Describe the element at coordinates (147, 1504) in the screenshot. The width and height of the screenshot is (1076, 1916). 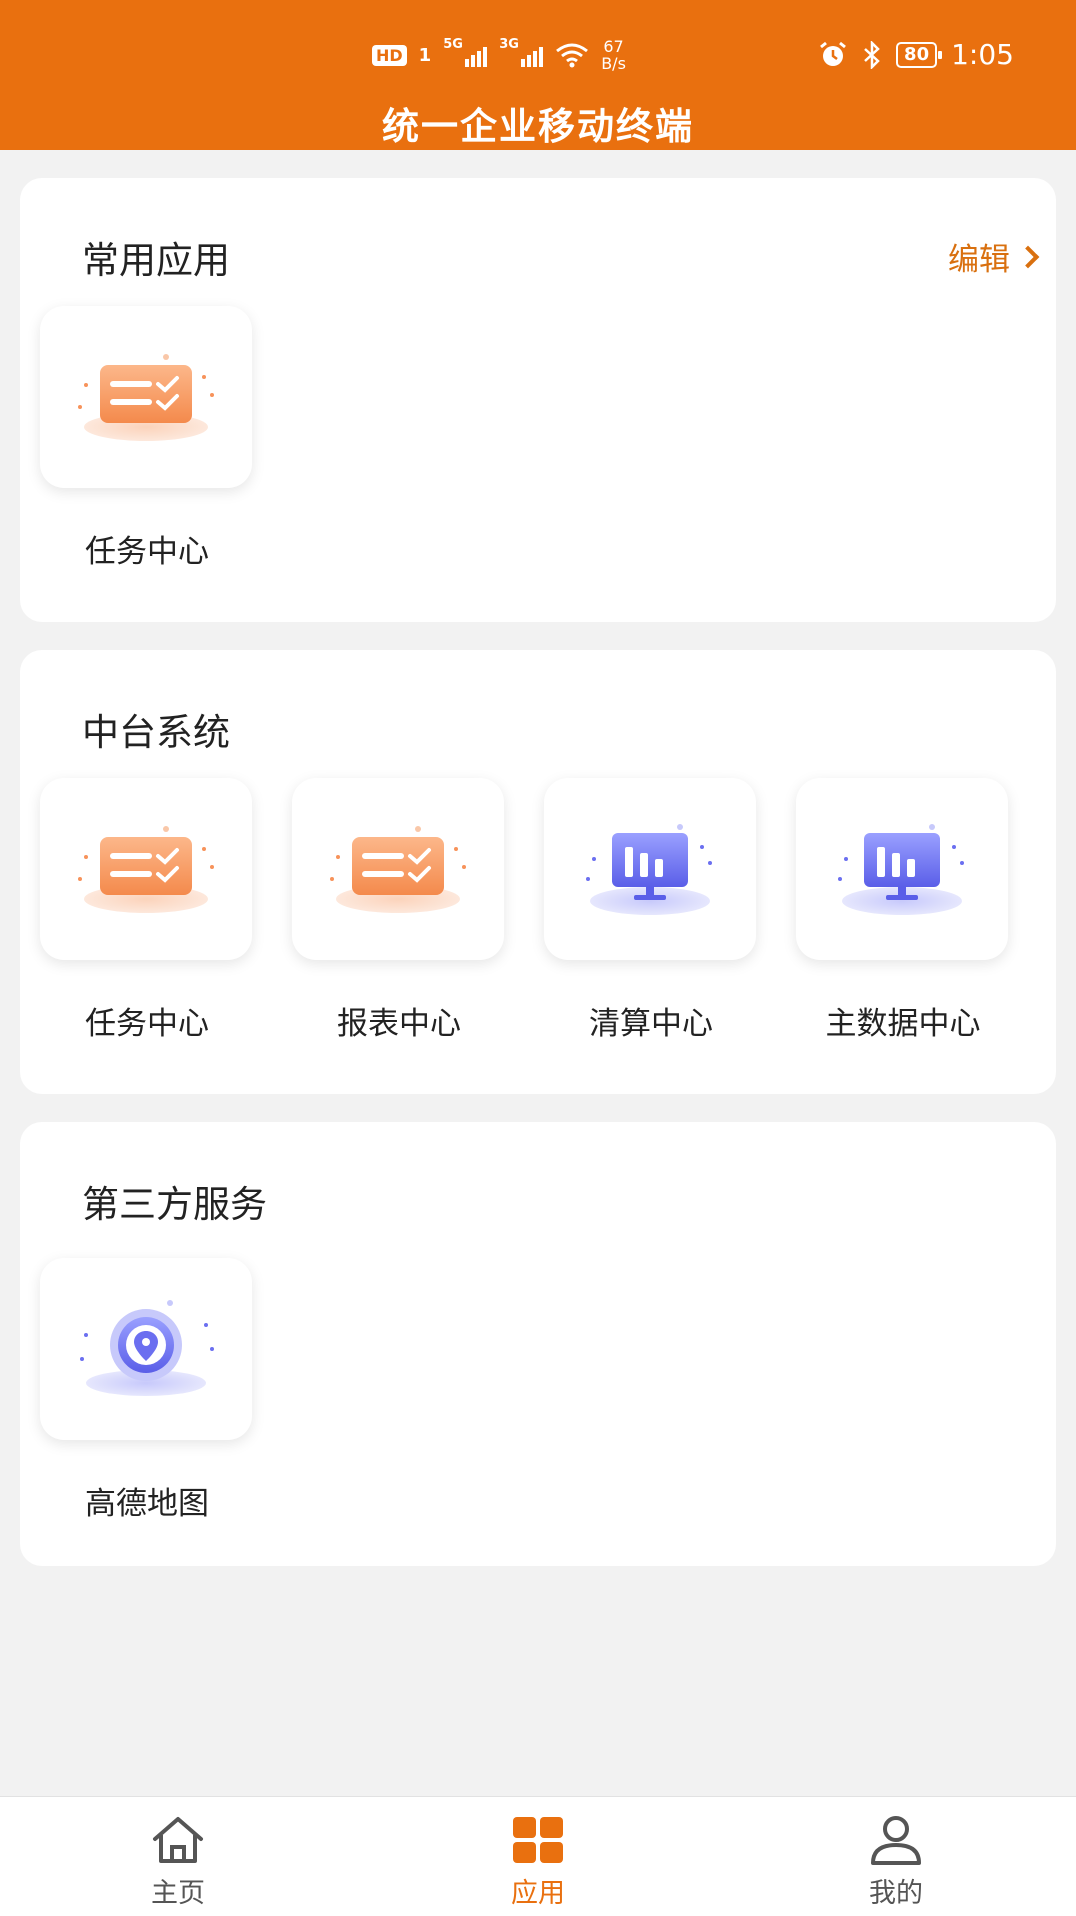
I see `app-tile-label: 高德地图` at that location.